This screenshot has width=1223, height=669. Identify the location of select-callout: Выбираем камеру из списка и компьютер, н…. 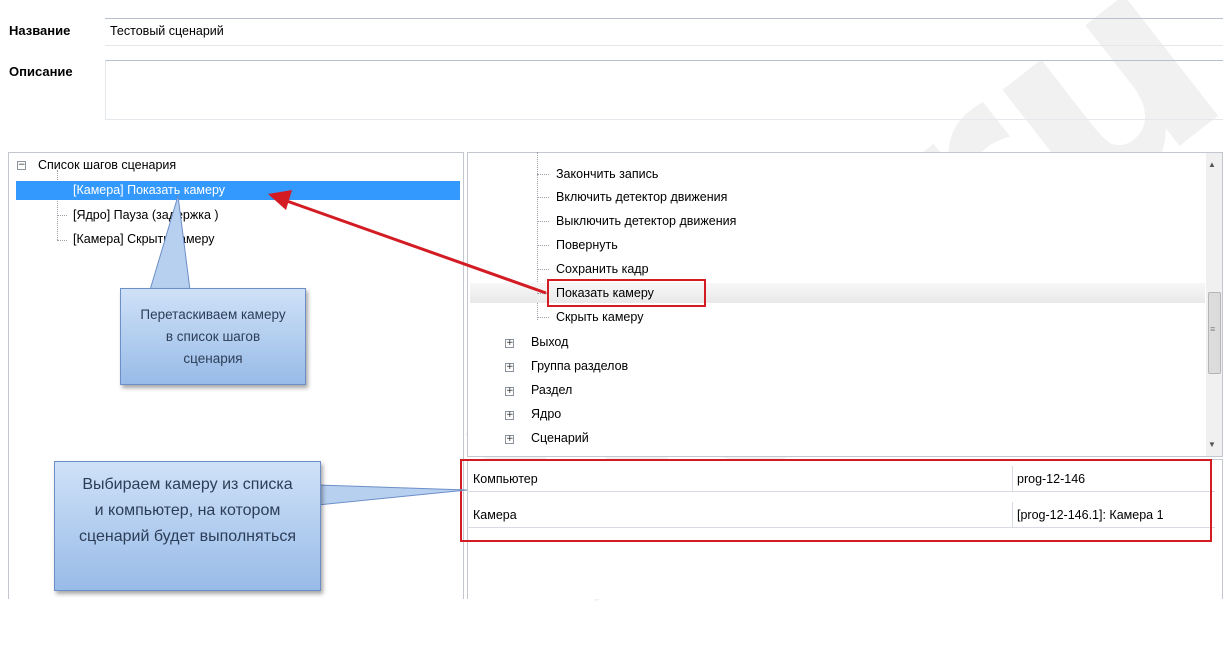
(187, 526).